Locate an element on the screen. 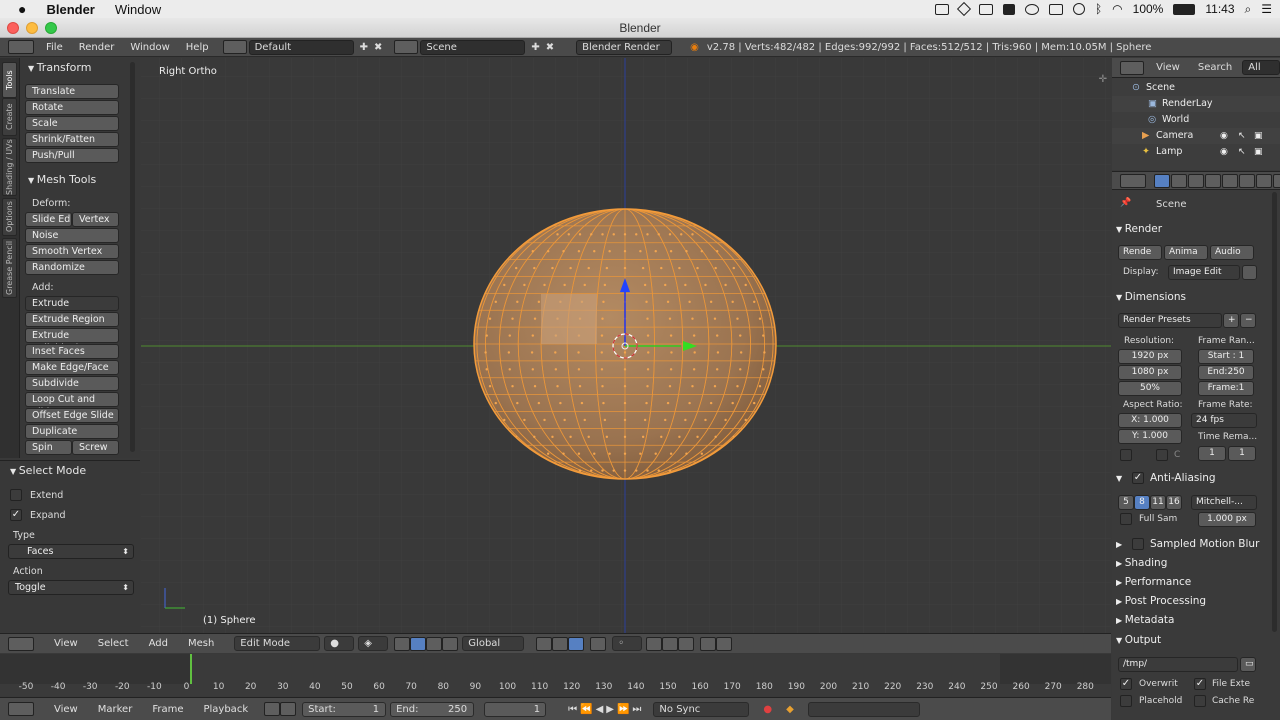 This screenshot has height=720, width=1280. subdivide-button: Subdivide is located at coordinates (72, 383).